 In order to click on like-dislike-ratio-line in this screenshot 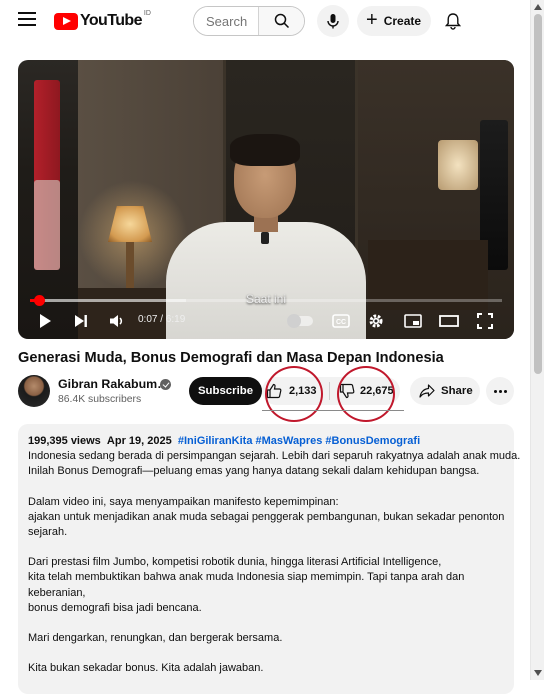, I will do `click(333, 410)`.